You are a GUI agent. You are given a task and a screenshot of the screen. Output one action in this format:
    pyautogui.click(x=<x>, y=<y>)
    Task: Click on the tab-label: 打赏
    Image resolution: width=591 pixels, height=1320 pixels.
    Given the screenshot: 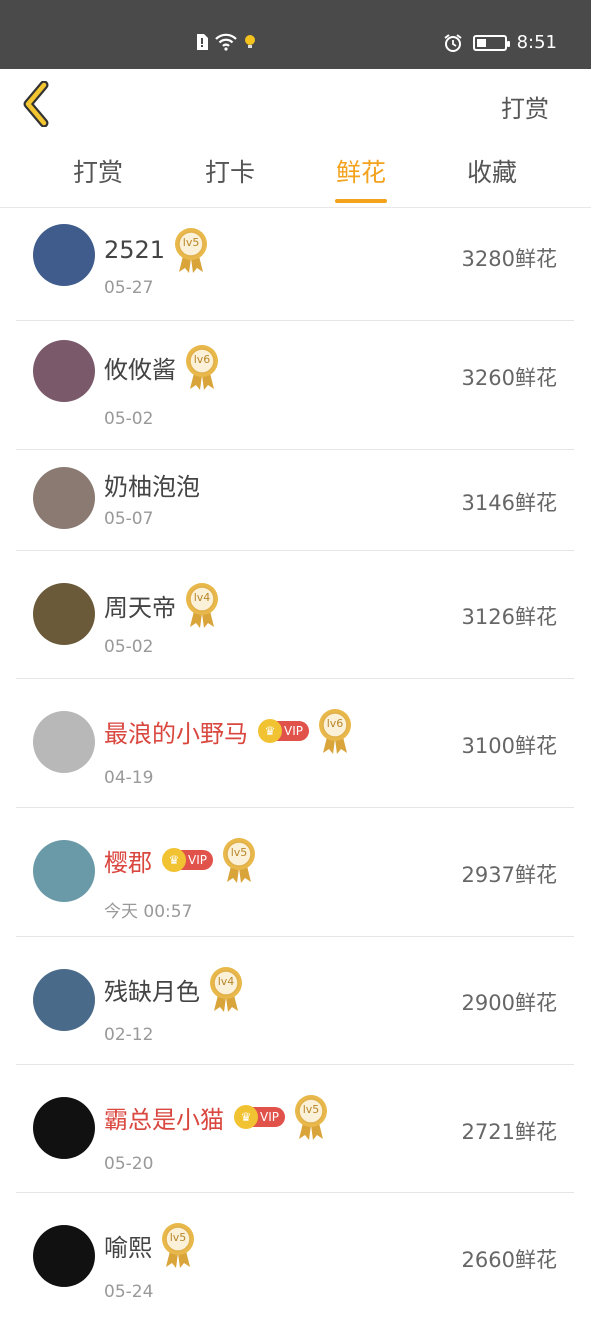 What is the action you would take?
    pyautogui.click(x=97, y=172)
    